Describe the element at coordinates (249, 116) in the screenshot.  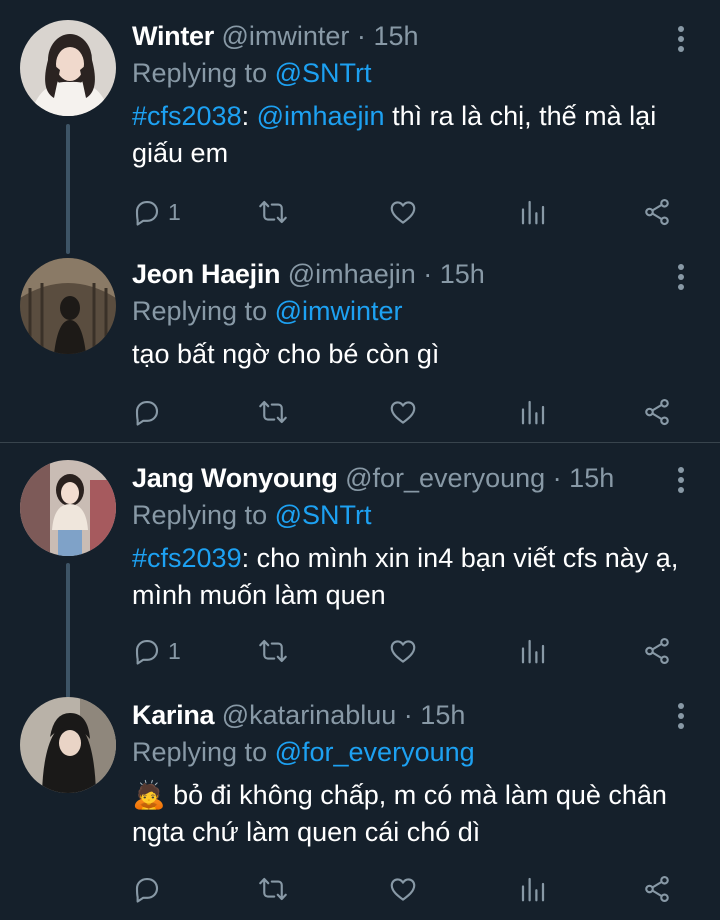
I see `tweet-text-part: :` at that location.